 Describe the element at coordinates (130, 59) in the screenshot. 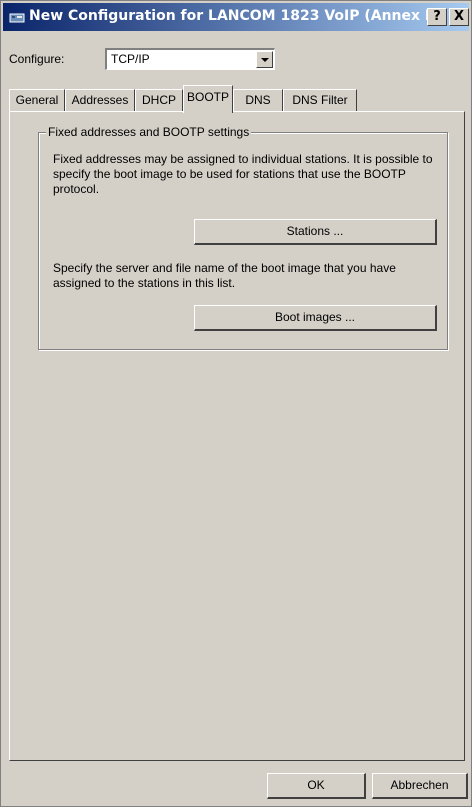

I see `configure-value: TCP/IP` at that location.